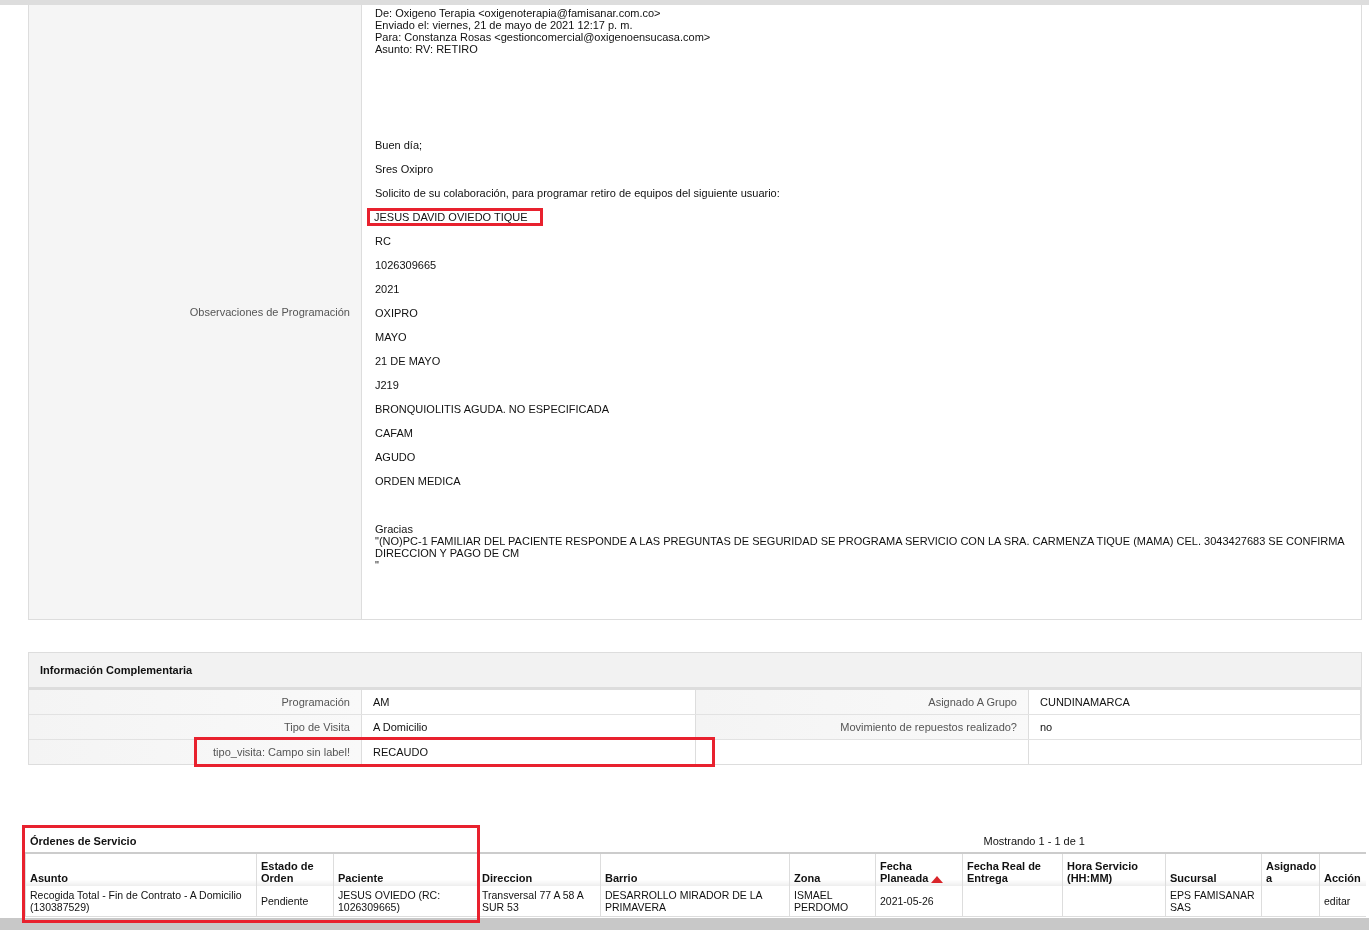  I want to click on column-header: Fecha Real de Entrega, so click(1012, 869).